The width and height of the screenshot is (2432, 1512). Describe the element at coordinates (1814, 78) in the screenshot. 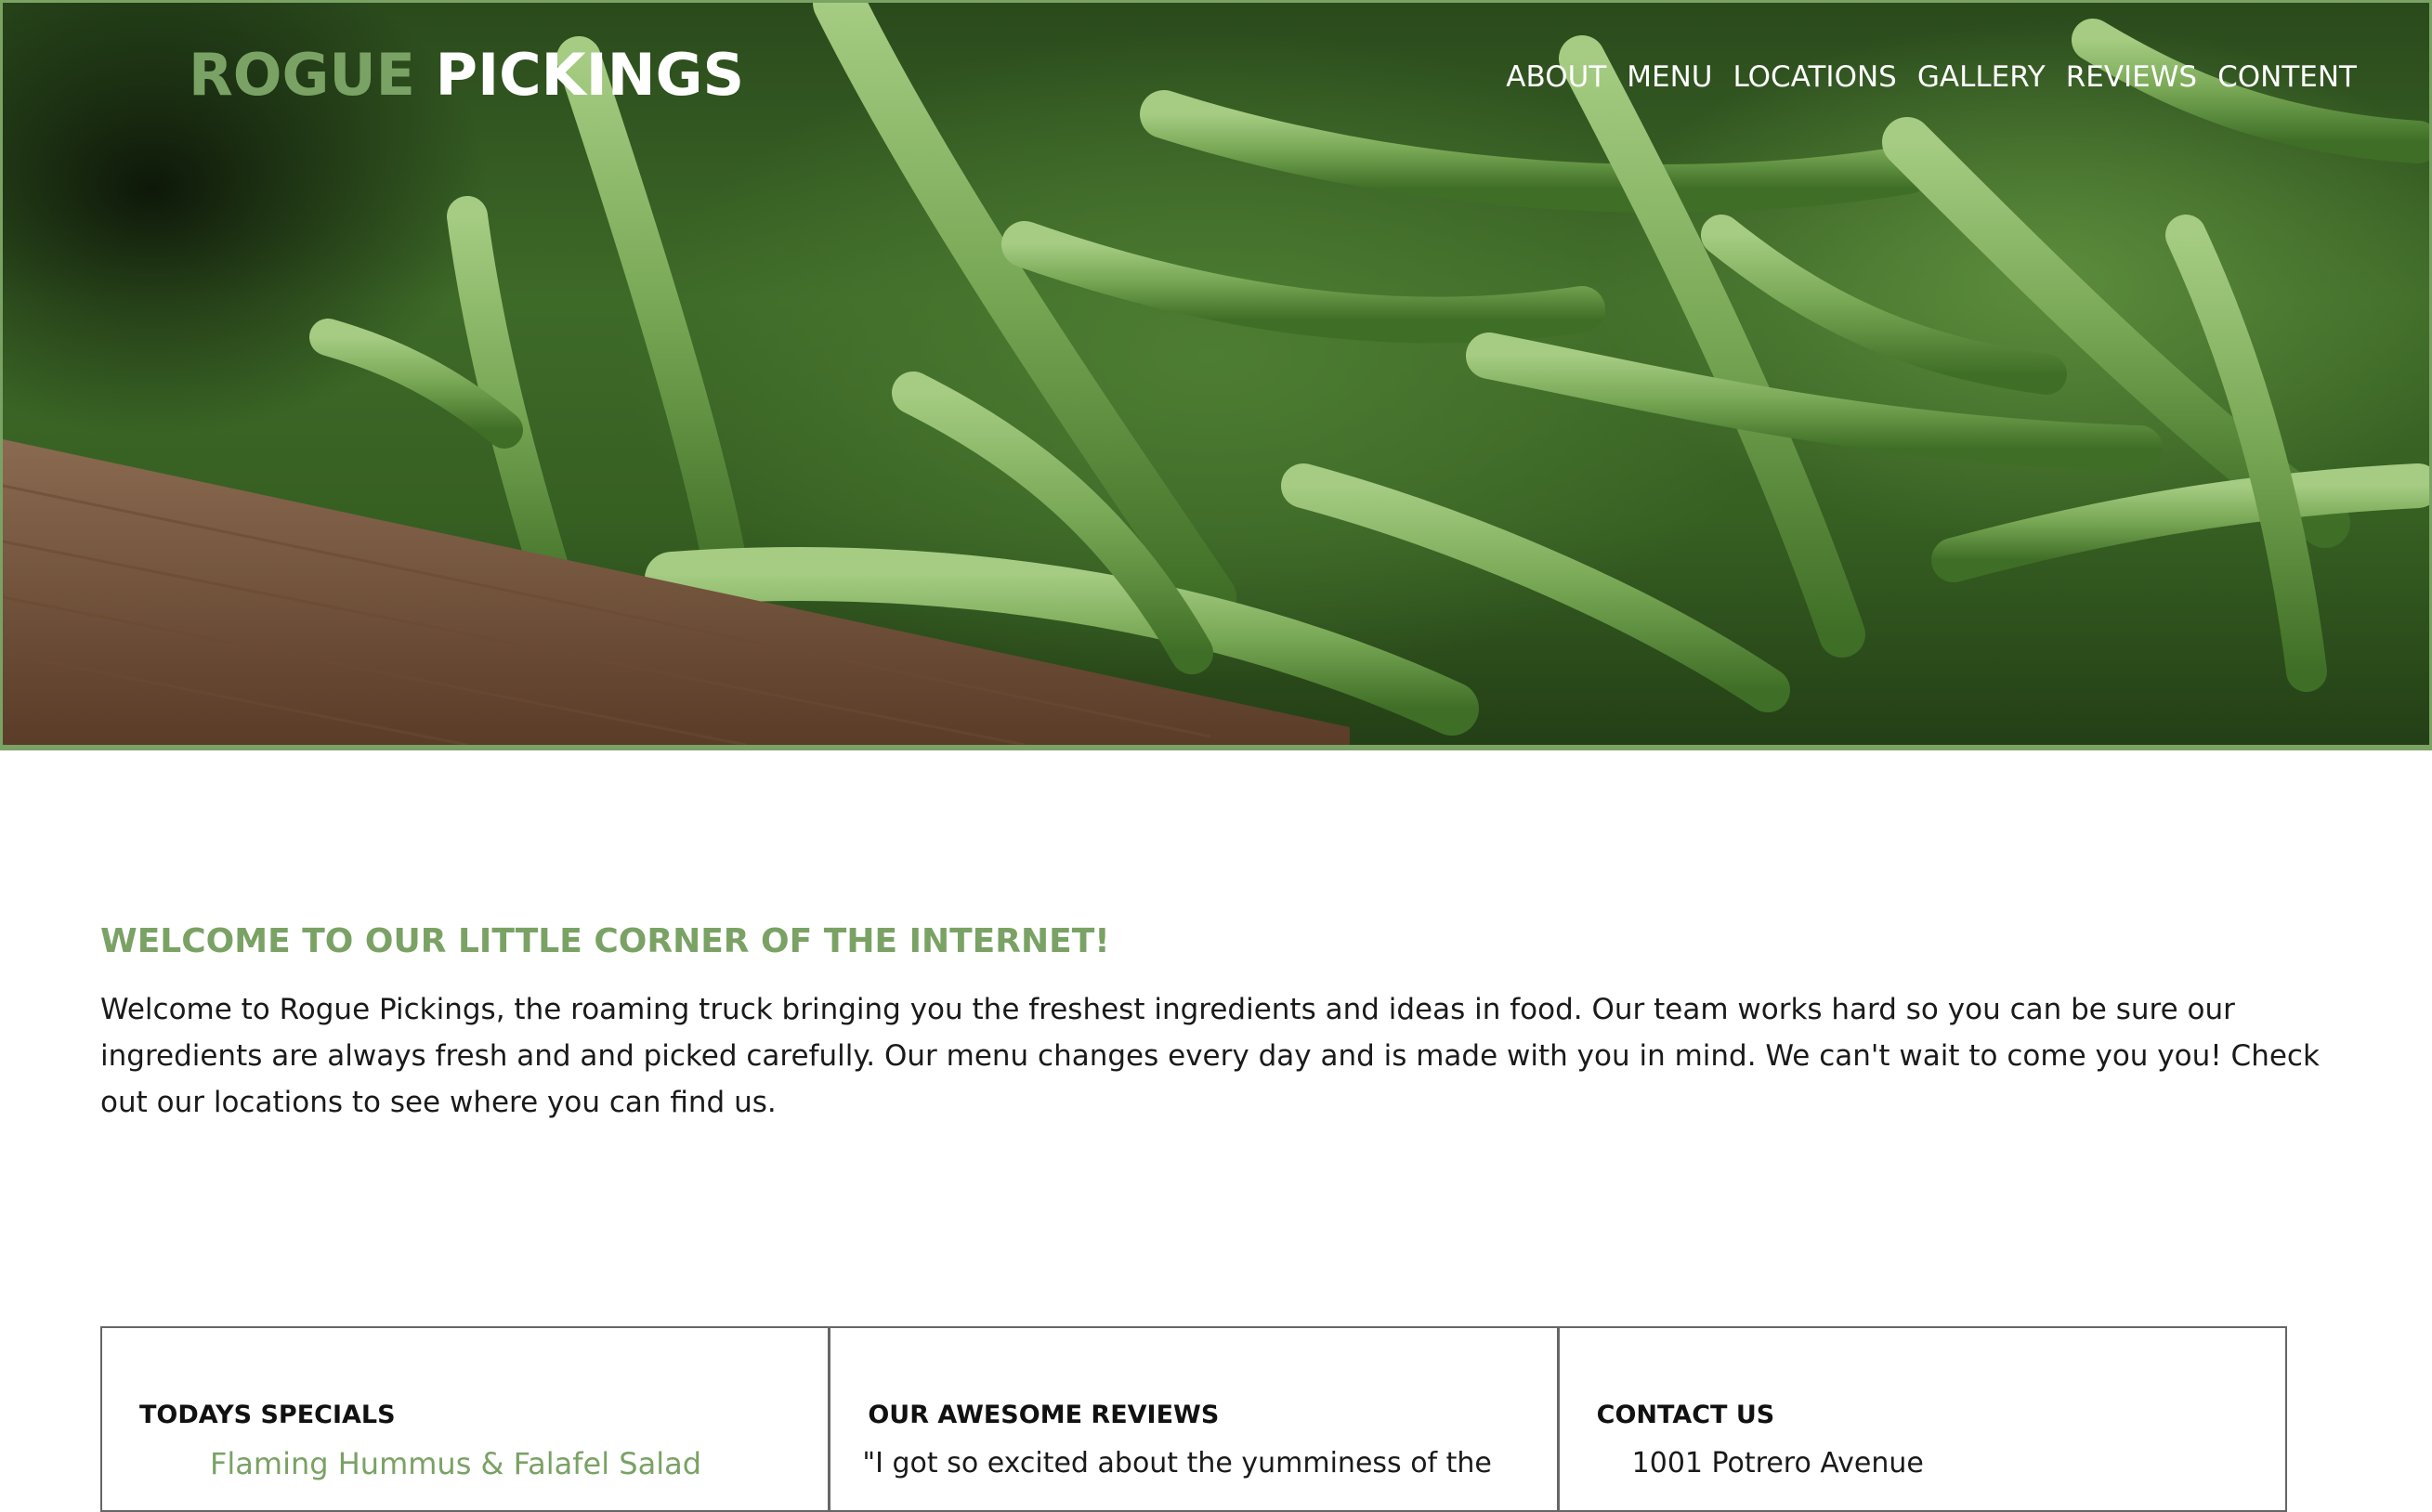

I see `nav-item-locations: LOCATIONS` at that location.